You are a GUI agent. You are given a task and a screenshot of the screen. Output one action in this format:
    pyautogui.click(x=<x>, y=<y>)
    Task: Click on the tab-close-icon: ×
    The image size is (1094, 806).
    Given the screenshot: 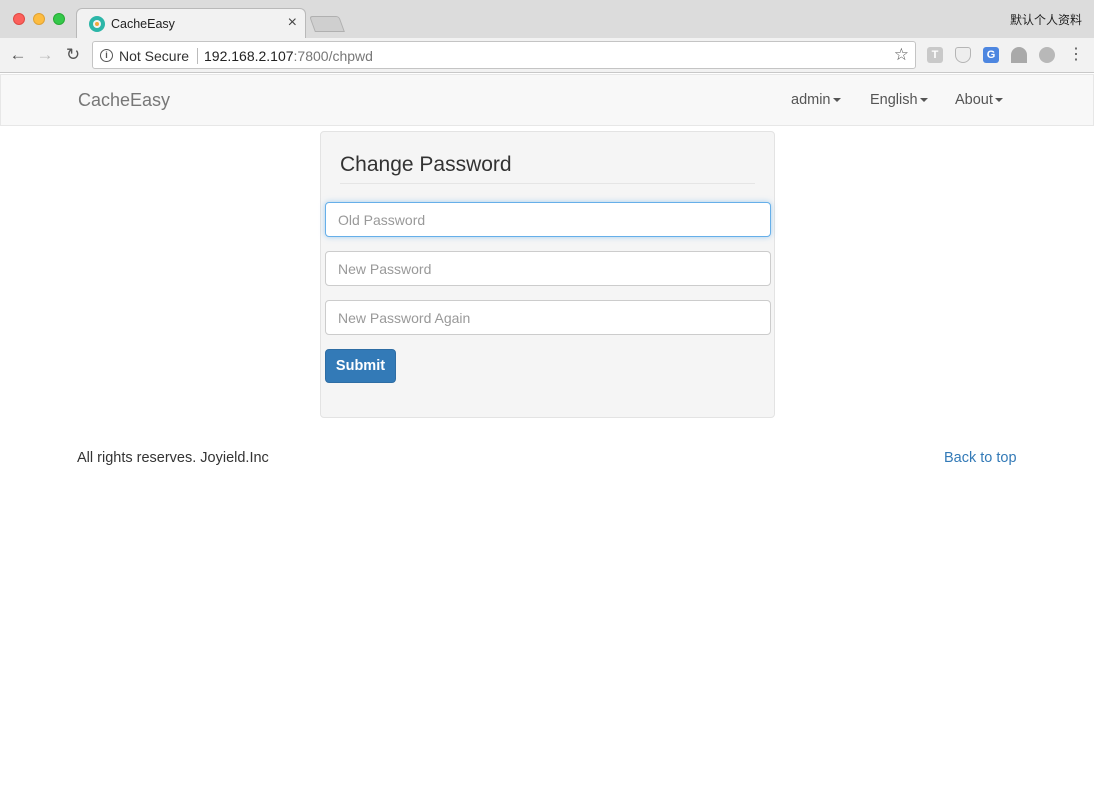 What is the action you would take?
    pyautogui.click(x=292, y=23)
    